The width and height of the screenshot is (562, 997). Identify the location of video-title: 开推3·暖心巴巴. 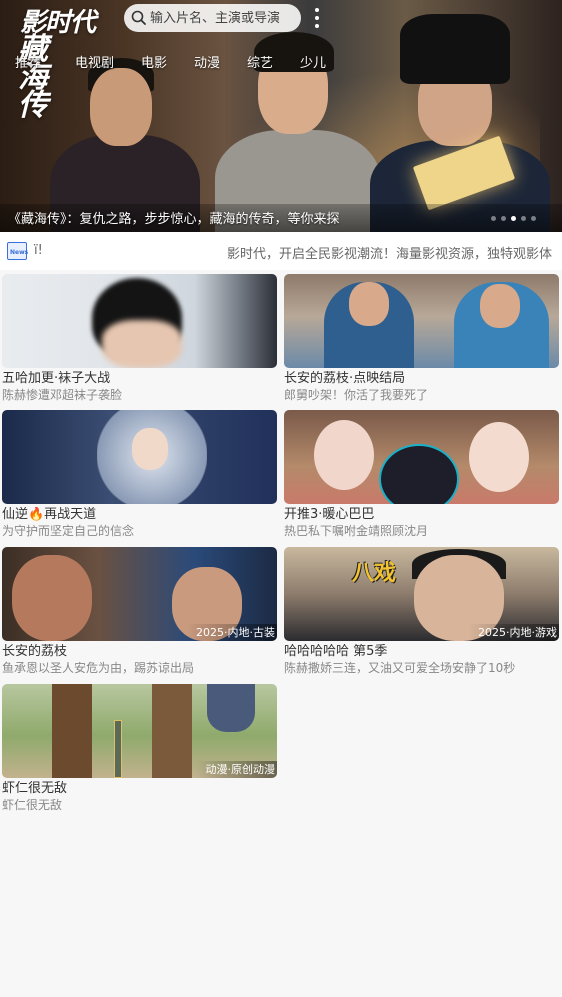
(329, 514).